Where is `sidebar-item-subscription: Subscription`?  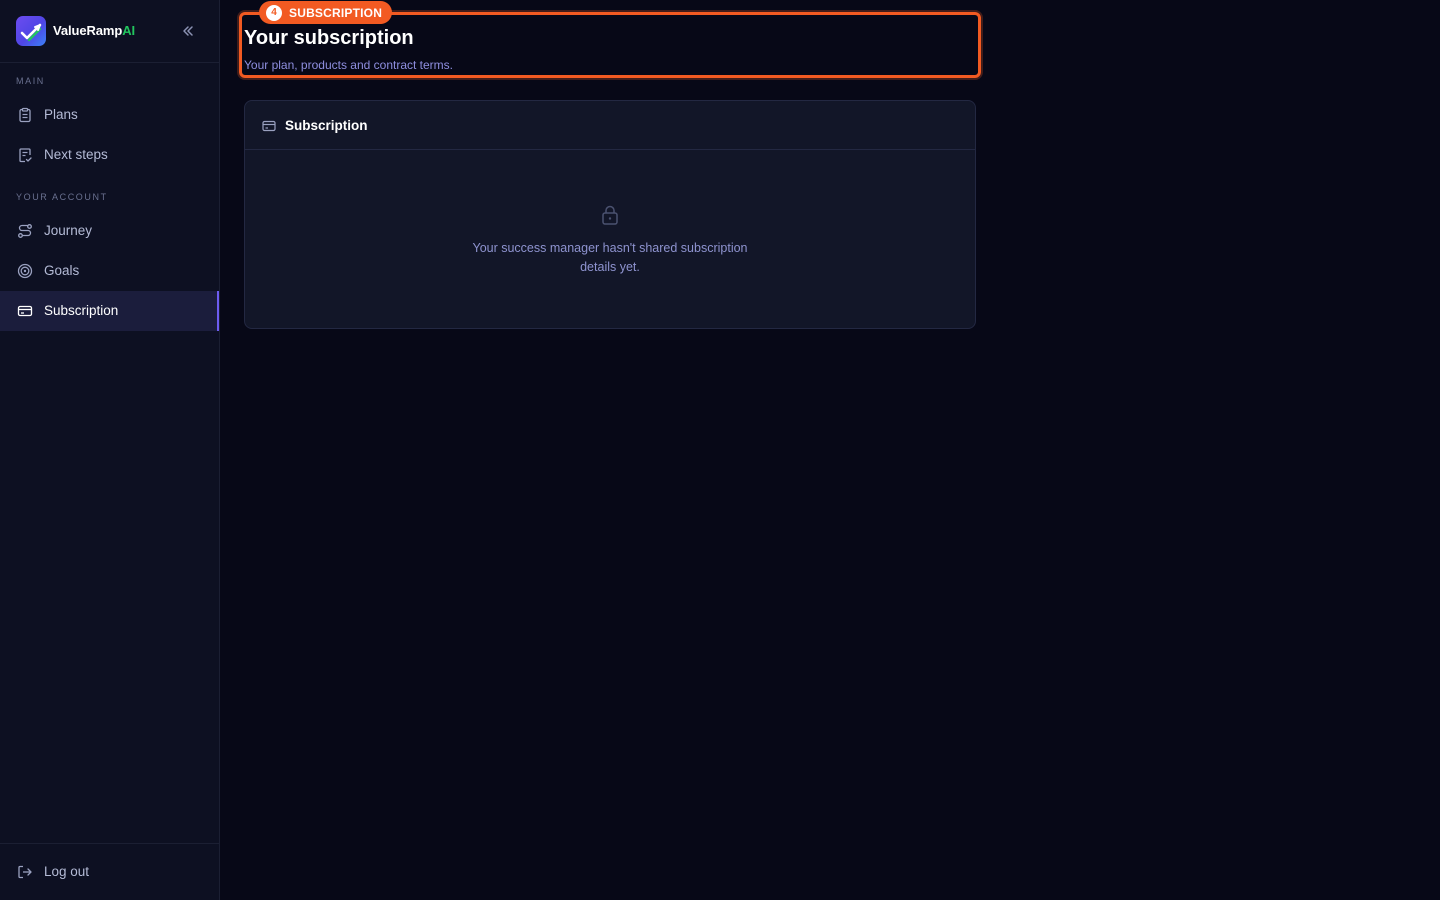 sidebar-item-subscription: Subscription is located at coordinates (109, 311).